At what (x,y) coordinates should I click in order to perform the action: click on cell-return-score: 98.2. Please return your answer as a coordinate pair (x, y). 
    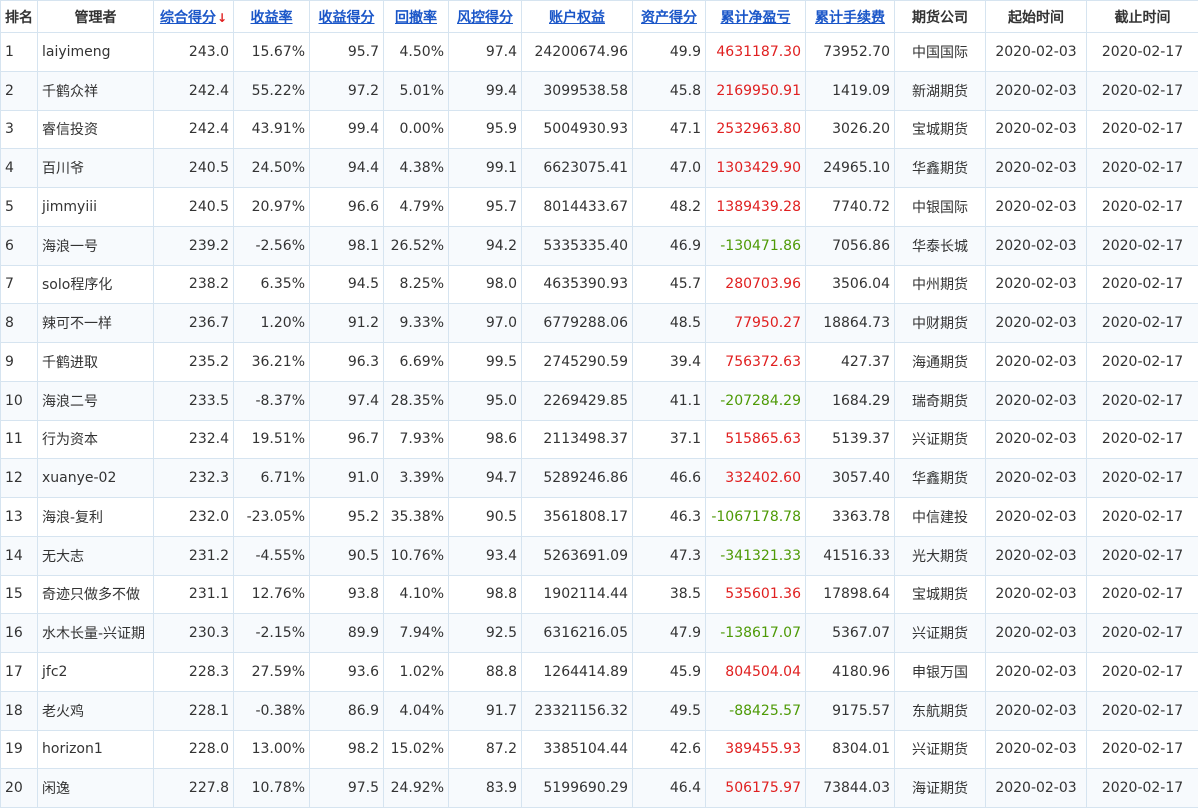
    Looking at the image, I should click on (347, 749).